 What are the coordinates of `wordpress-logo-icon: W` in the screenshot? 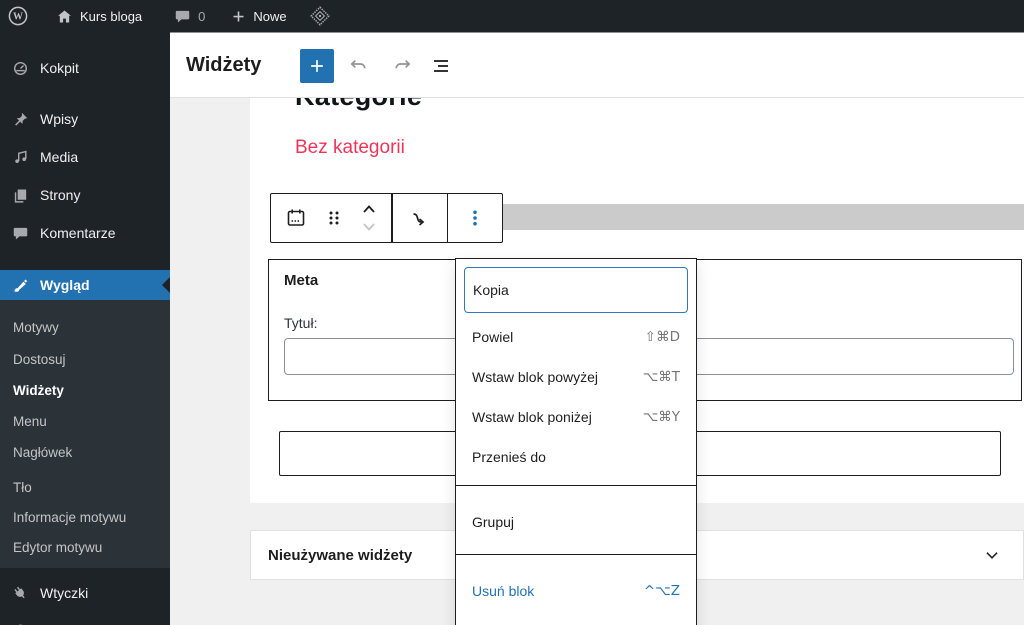 It's located at (18, 16).